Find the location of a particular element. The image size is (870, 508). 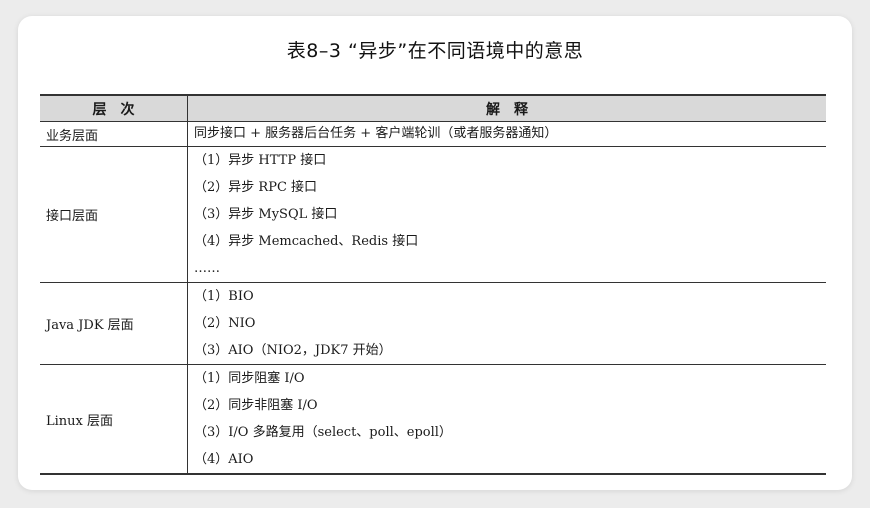

layer-cell: 接口层面 is located at coordinates (114, 214).